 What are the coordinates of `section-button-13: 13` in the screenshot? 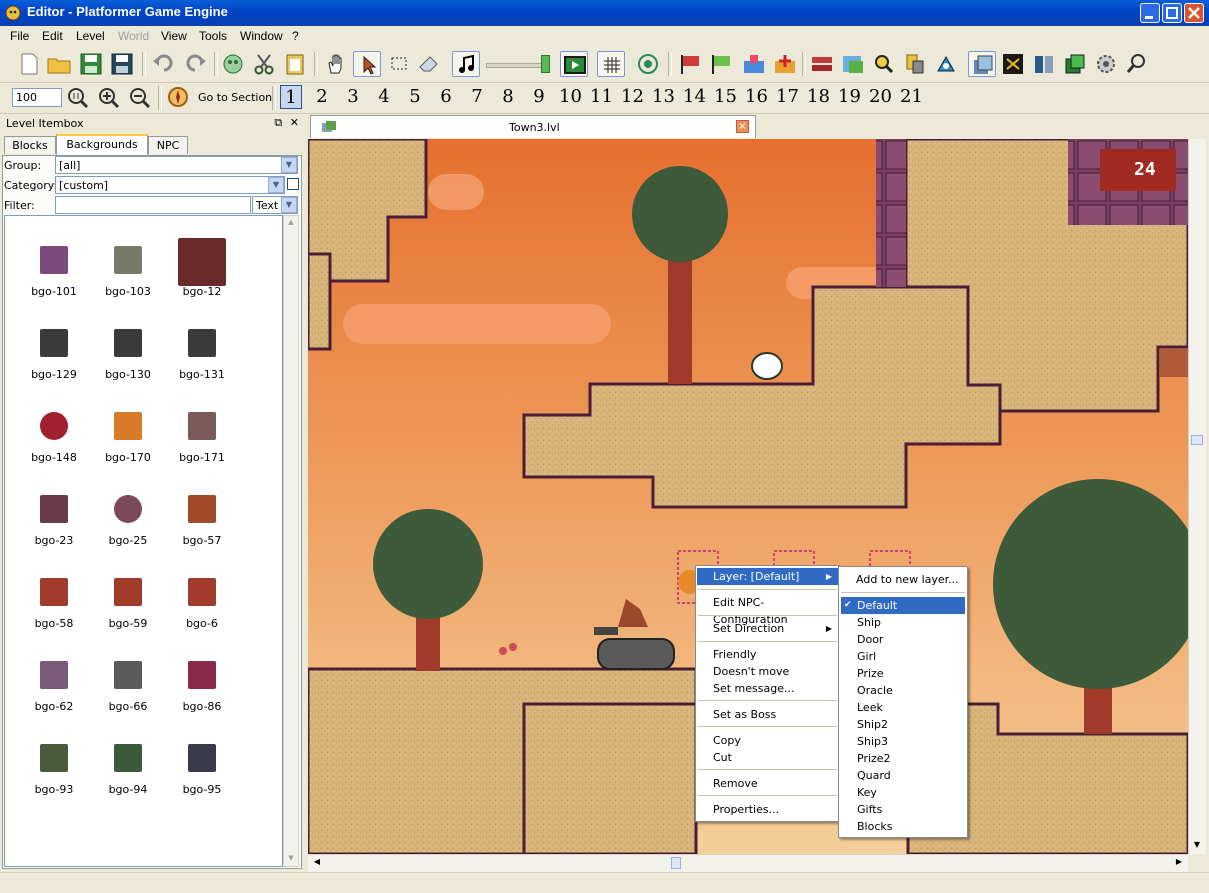 It's located at (663, 97).